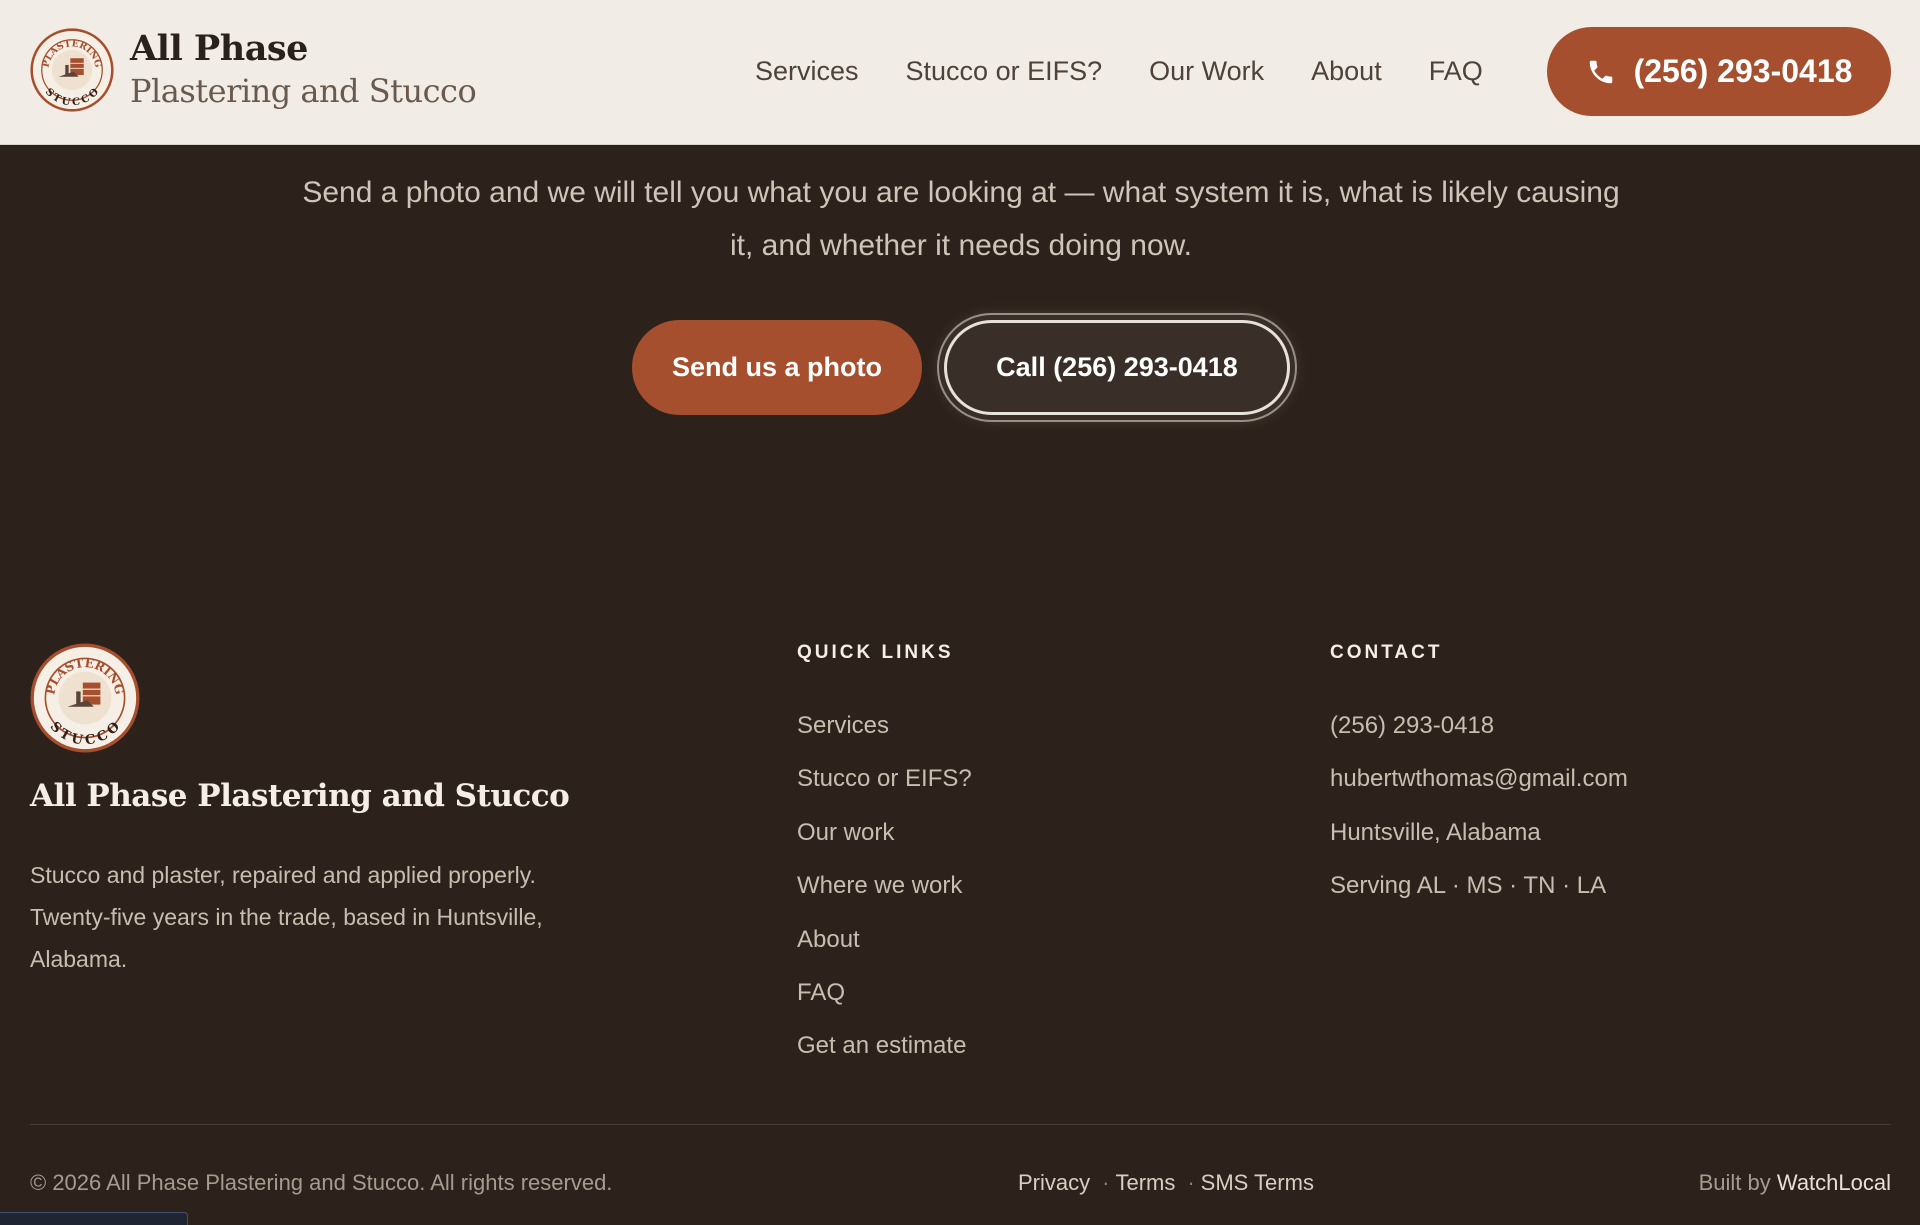 The height and width of the screenshot is (1225, 1920). I want to click on built-by-prefix: Built by, so click(1734, 1182).